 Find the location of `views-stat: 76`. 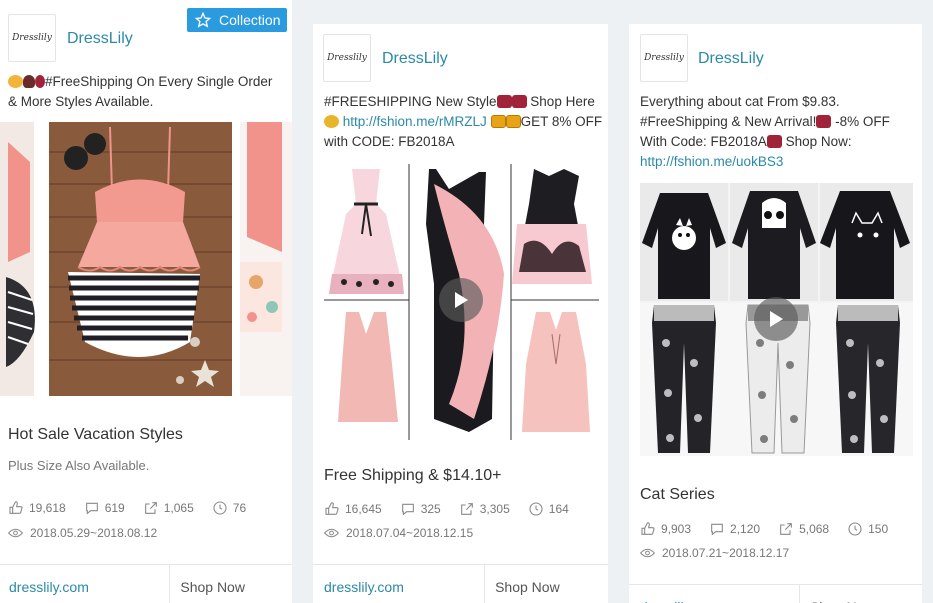

views-stat: 76 is located at coordinates (229, 508).